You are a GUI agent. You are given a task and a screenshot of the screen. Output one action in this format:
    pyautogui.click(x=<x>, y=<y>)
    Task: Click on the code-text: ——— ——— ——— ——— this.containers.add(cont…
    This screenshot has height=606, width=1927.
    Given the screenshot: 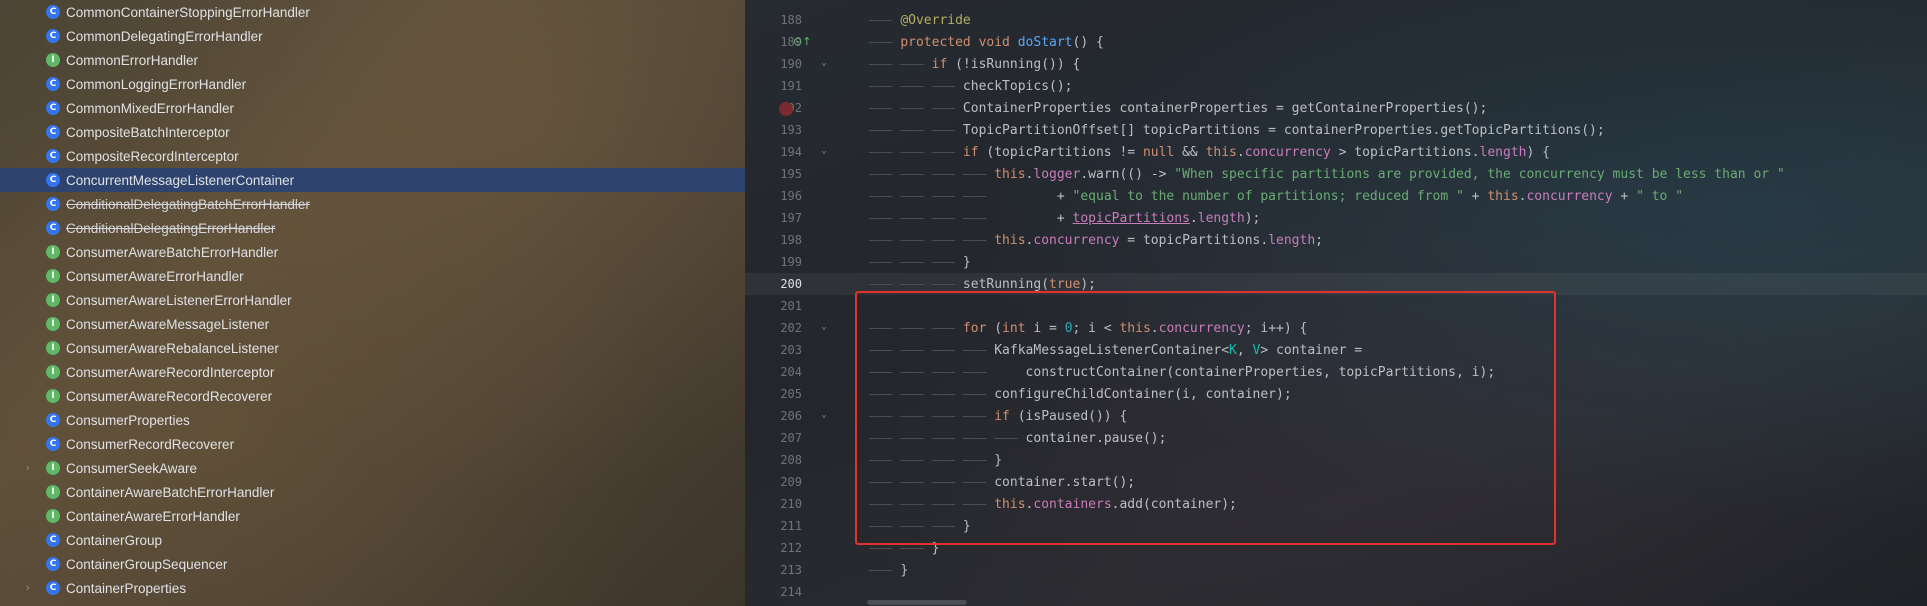 What is the action you would take?
    pyautogui.click(x=1053, y=504)
    